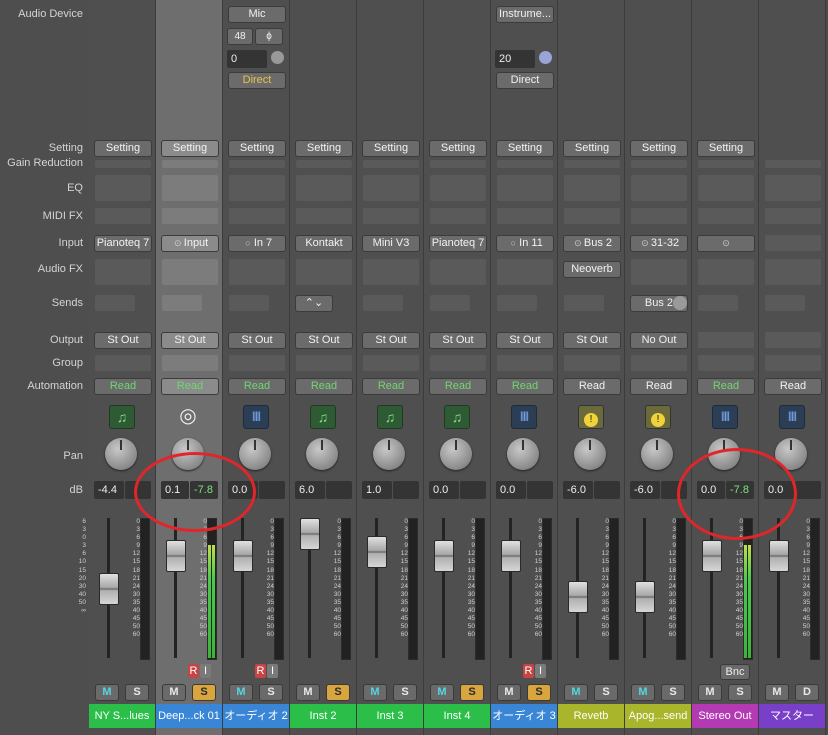 The image size is (828, 735). What do you see at coordinates (515, 59) in the screenshot?
I see `gain-value: 20` at bounding box center [515, 59].